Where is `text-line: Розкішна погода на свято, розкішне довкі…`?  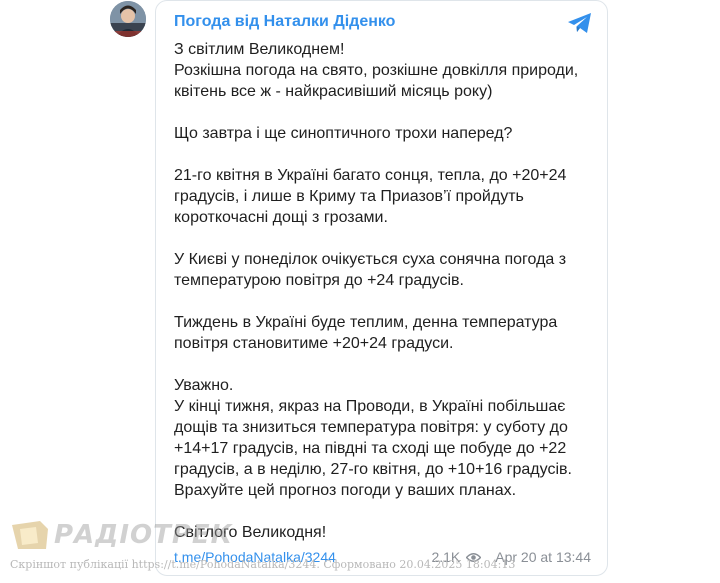
text-line: Розкішна погода на свято, розкішне довкі… is located at coordinates (376, 81).